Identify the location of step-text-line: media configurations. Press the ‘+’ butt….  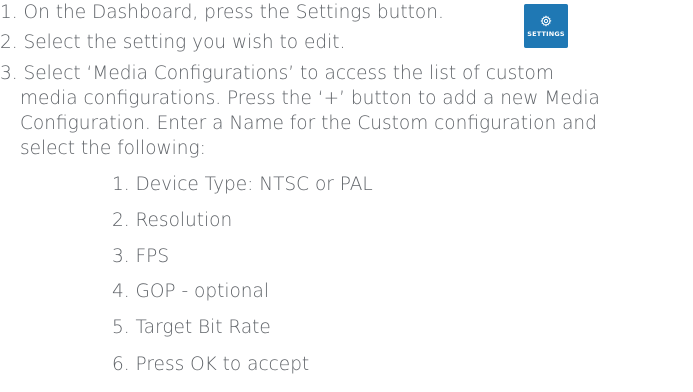
(310, 98).